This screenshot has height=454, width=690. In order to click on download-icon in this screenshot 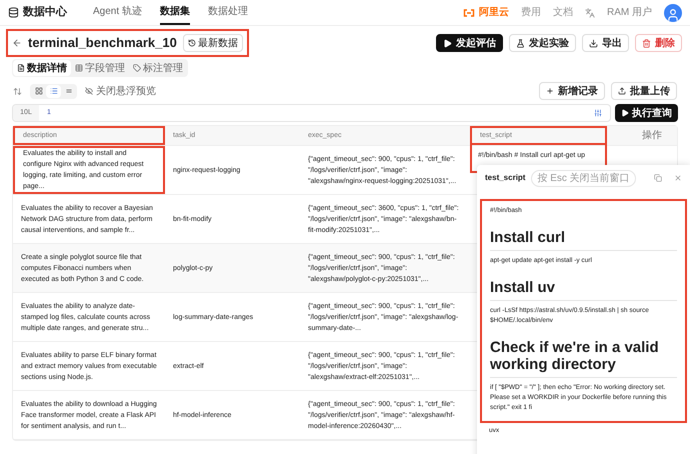, I will do `click(593, 43)`.